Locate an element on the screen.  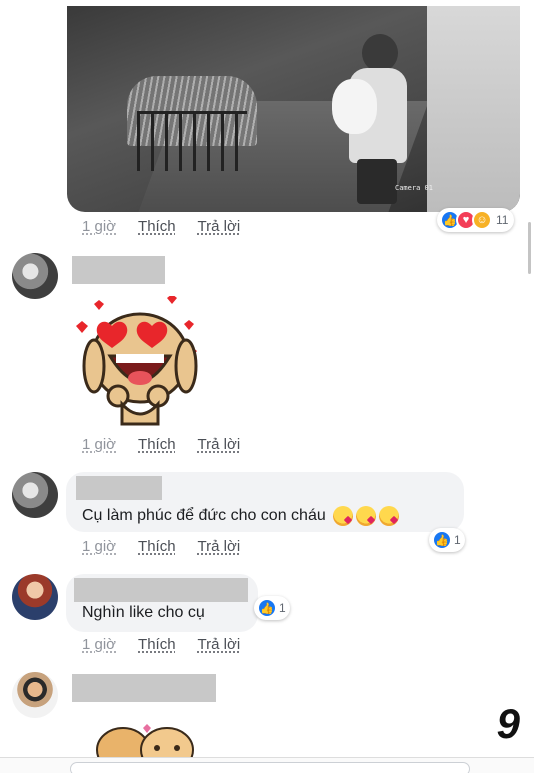
reaction-count: 11 is located at coordinates (502, 220).